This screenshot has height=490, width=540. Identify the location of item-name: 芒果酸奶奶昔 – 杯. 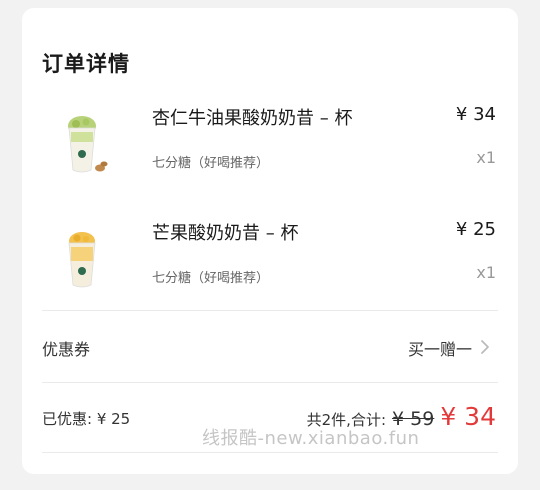
(225, 233).